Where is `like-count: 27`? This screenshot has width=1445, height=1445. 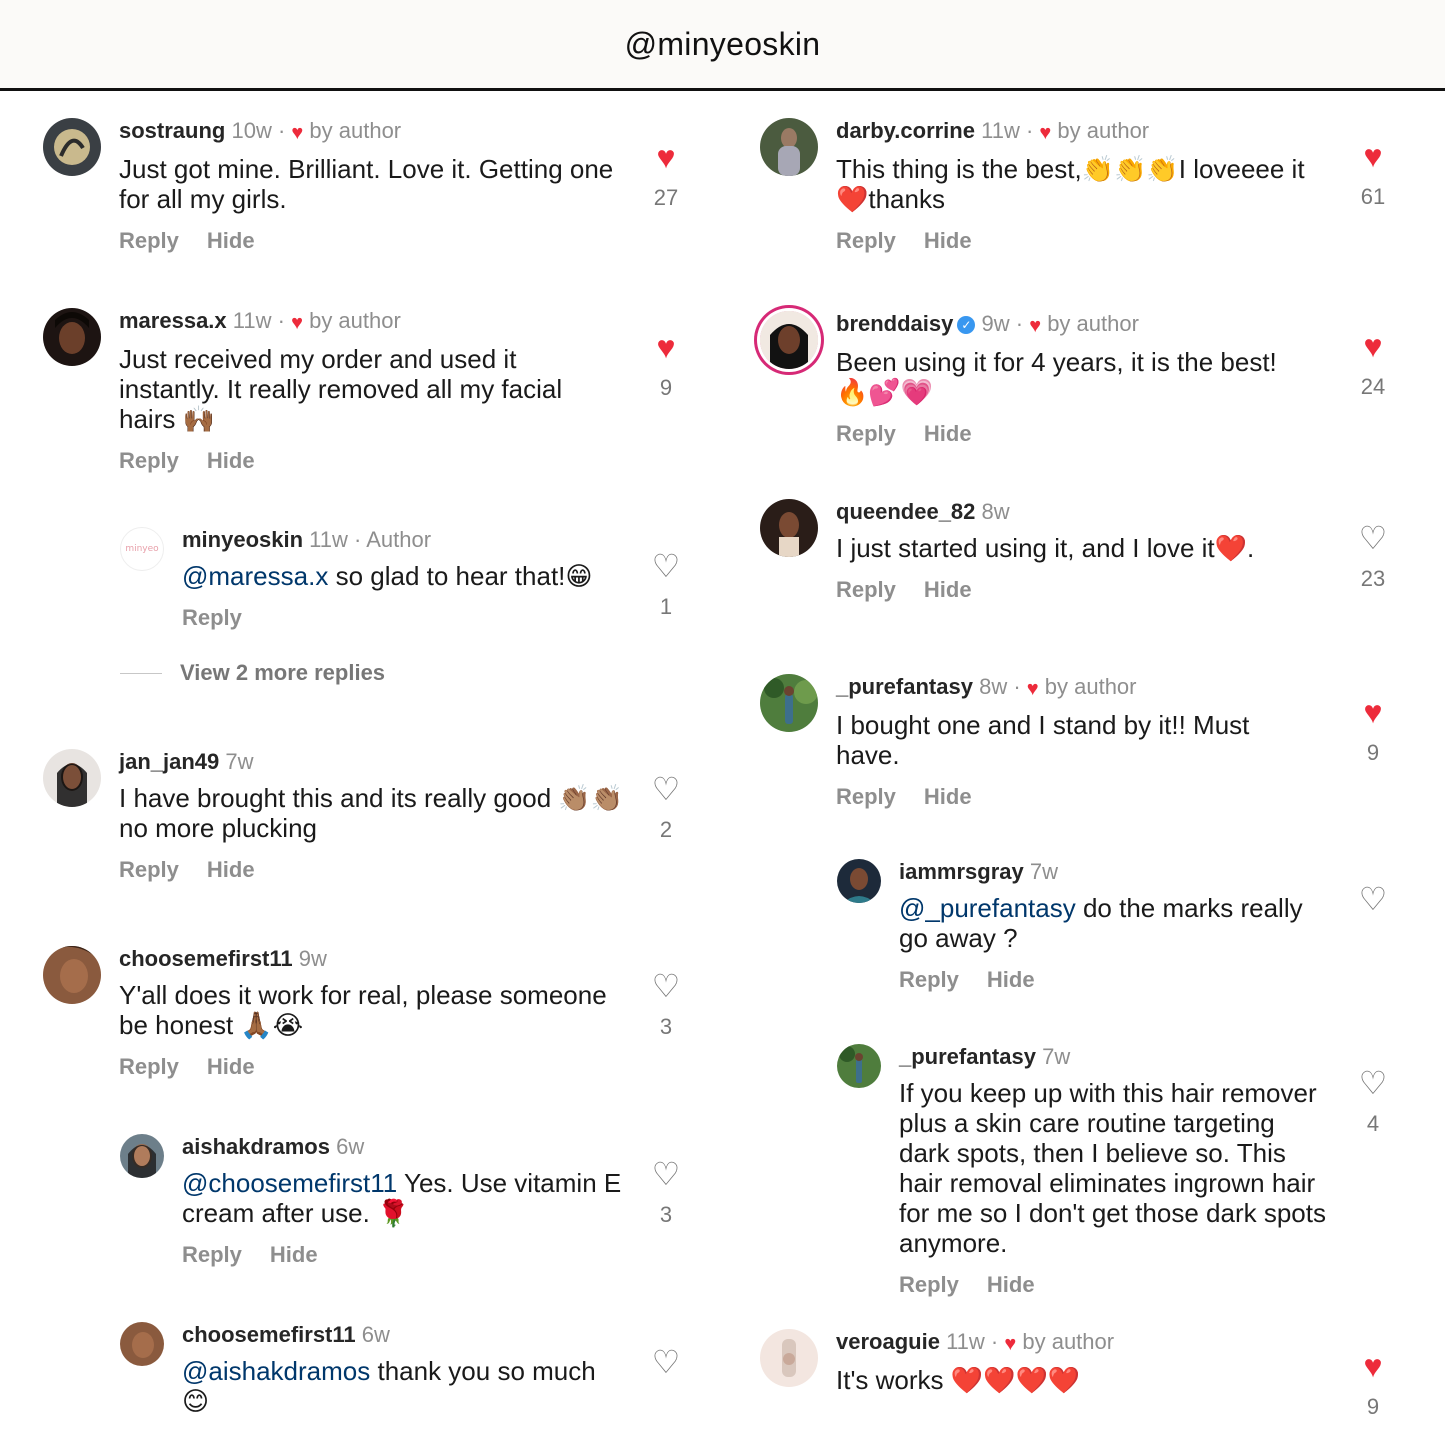
like-count: 27 is located at coordinates (666, 197).